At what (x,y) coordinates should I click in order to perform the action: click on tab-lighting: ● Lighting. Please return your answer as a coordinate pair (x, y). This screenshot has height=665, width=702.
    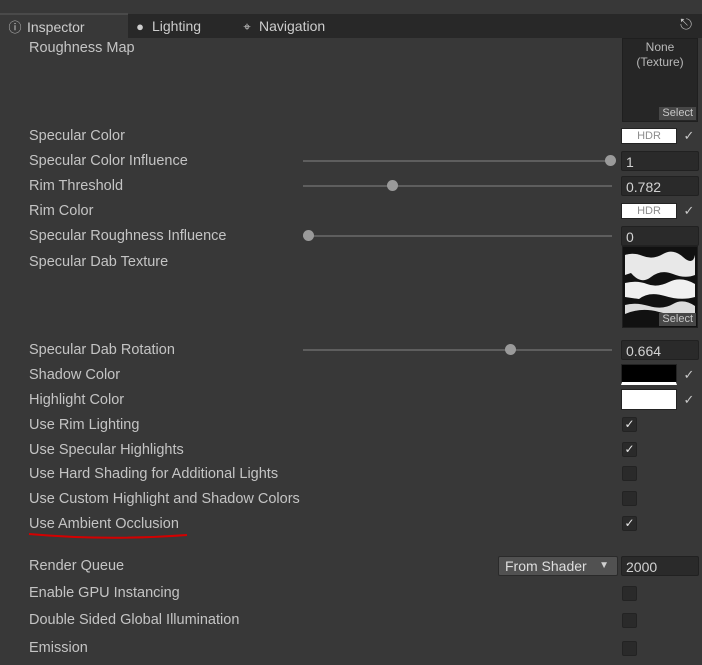
    Looking at the image, I should click on (167, 26).